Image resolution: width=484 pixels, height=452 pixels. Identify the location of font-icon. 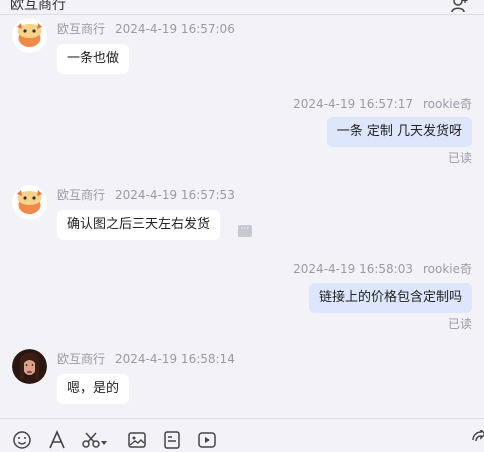
(57, 440).